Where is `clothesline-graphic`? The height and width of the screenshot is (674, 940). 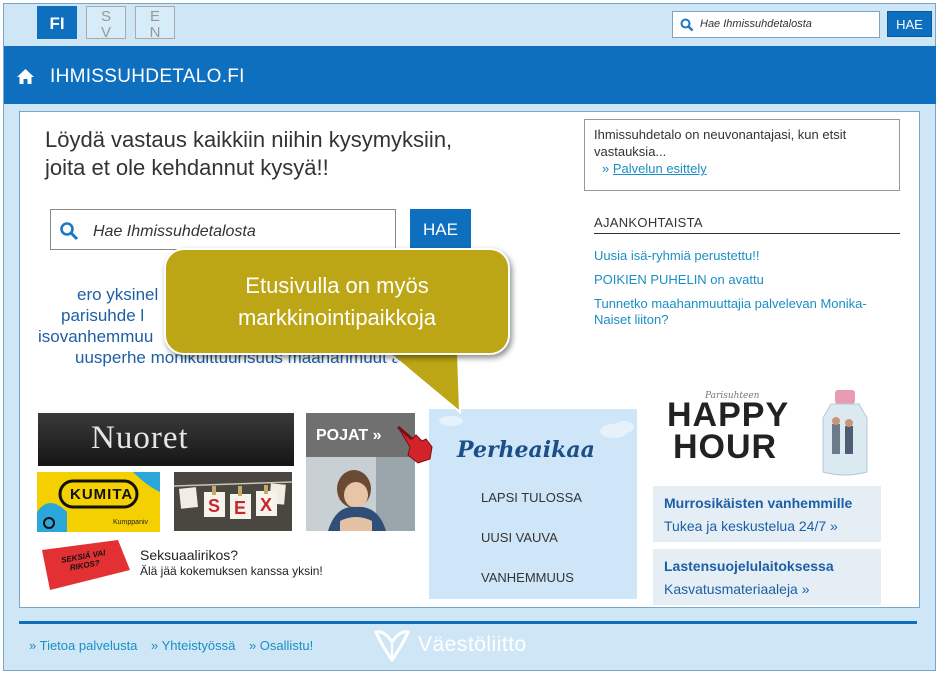 clothesline-graphic is located at coordinates (233, 500).